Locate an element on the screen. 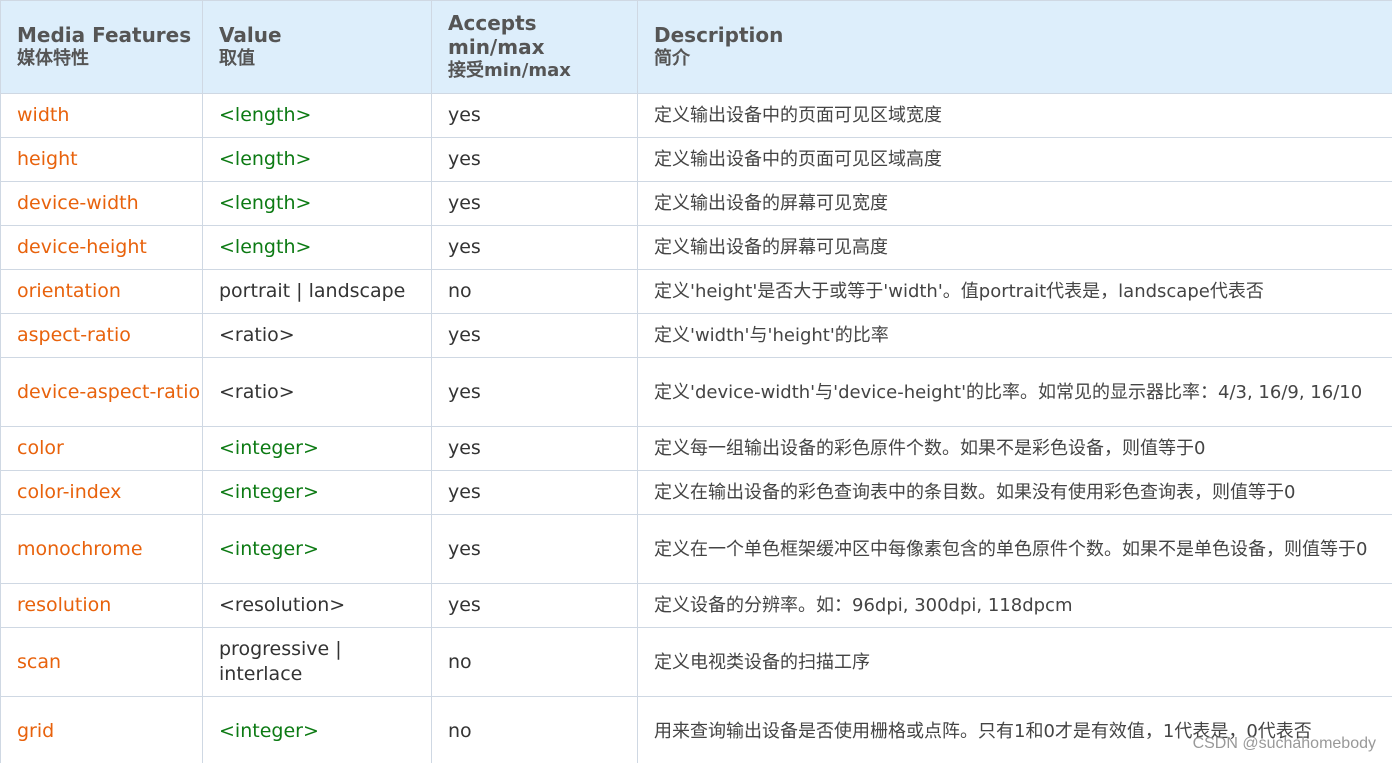  header-value-title: Value is located at coordinates (250, 35).